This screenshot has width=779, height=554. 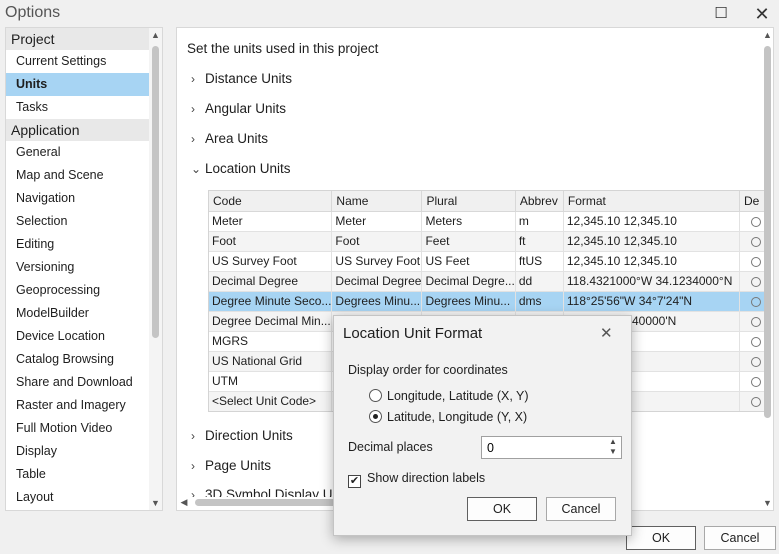 What do you see at coordinates (539, 301) in the screenshot?
I see `cell-abbrev: dms` at bounding box center [539, 301].